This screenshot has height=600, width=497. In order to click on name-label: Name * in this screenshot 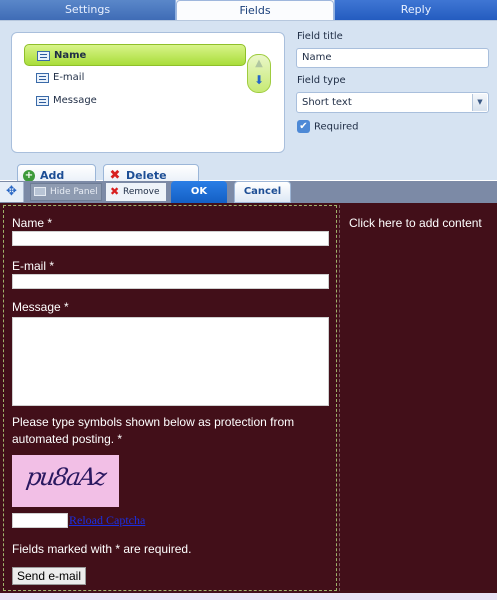, I will do `click(32, 223)`.